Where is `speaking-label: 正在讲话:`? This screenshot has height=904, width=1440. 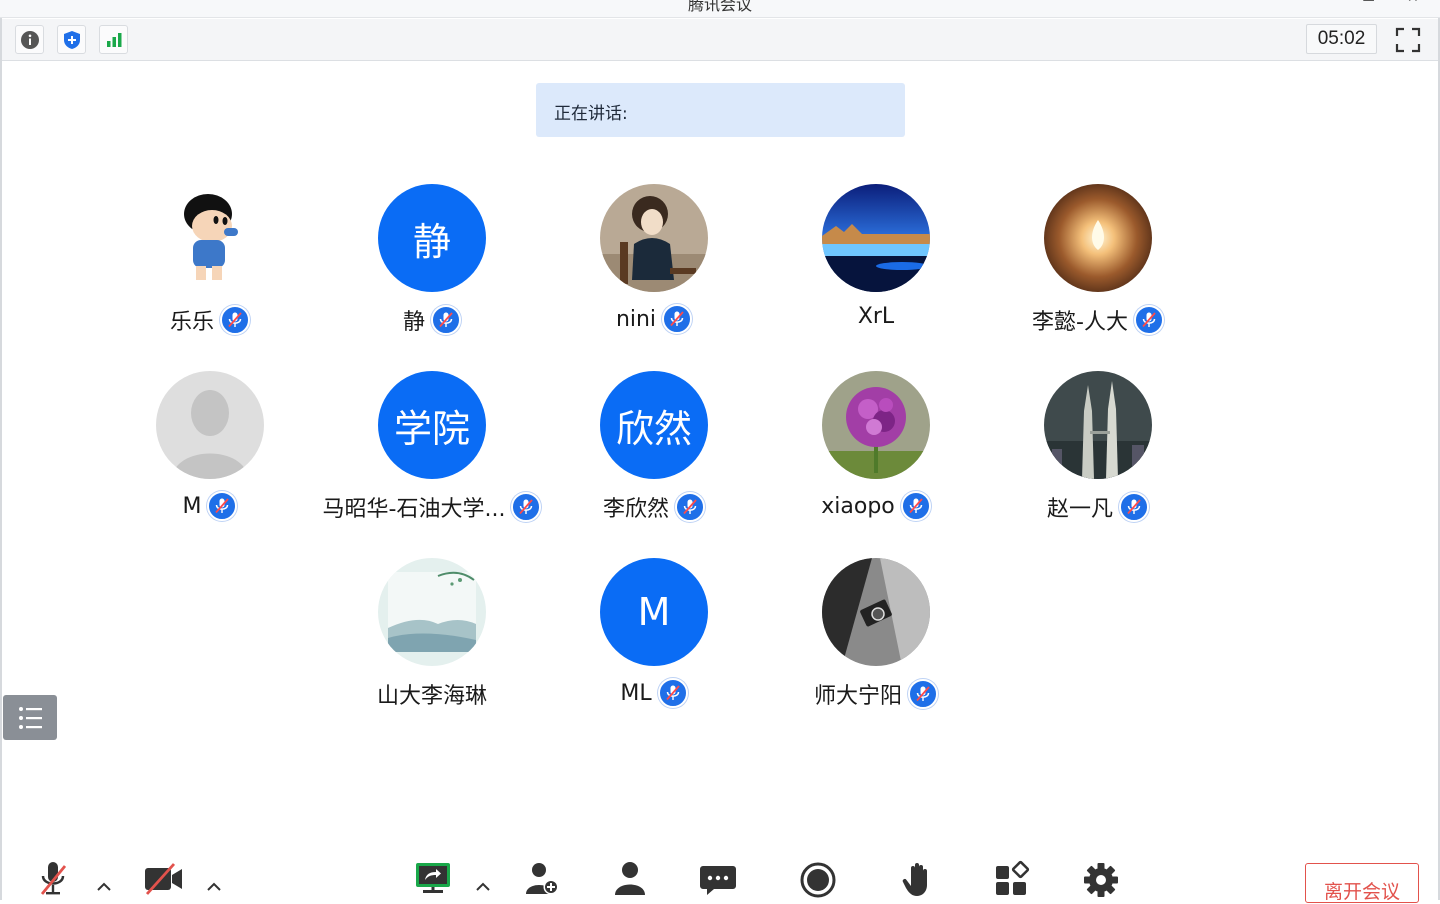 speaking-label: 正在讲话: is located at coordinates (591, 114).